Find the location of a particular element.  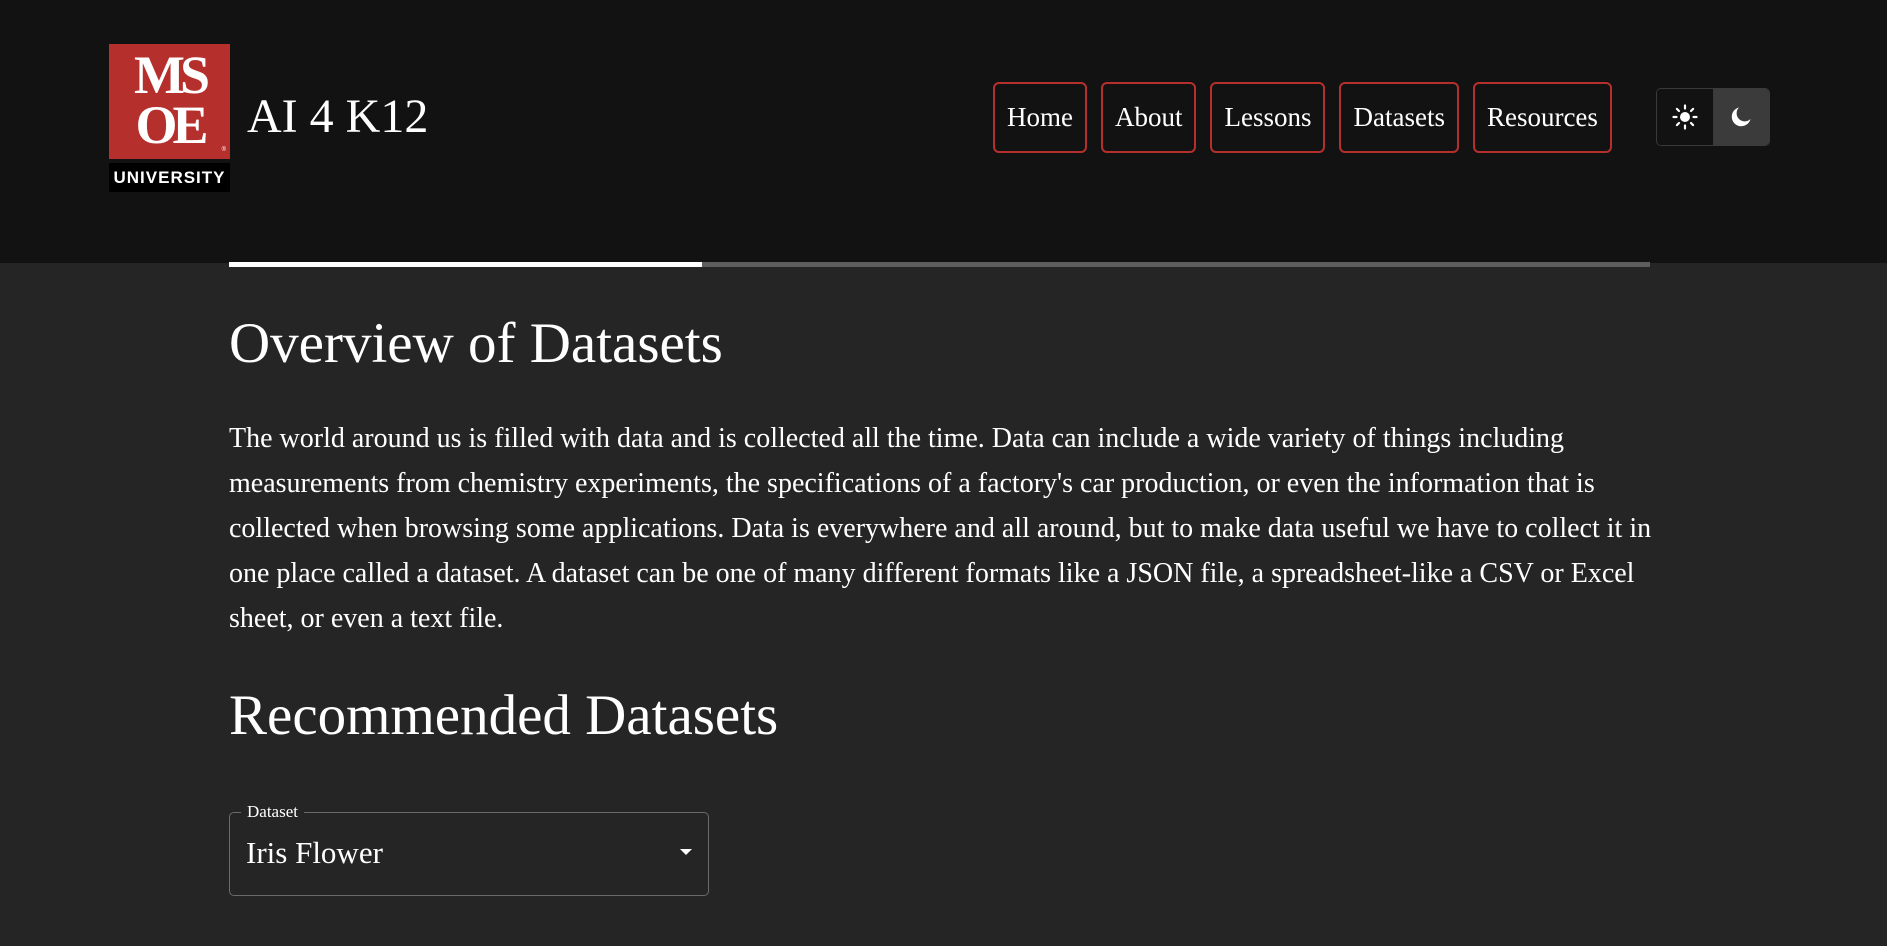

nav-resources-button: Resources is located at coordinates (1542, 117).